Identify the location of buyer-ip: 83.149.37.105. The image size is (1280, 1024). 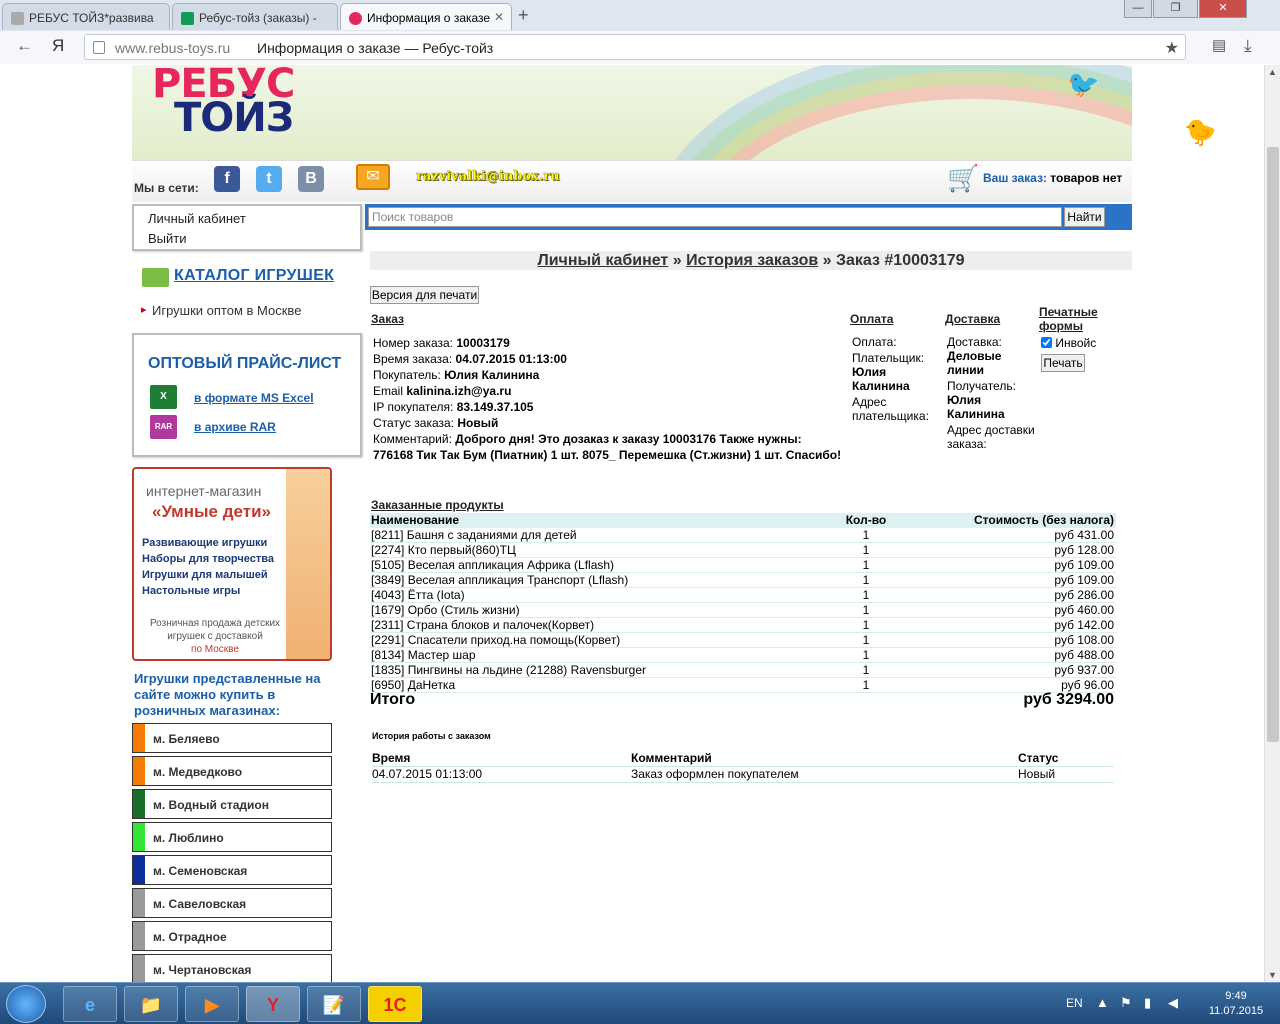
(495, 407).